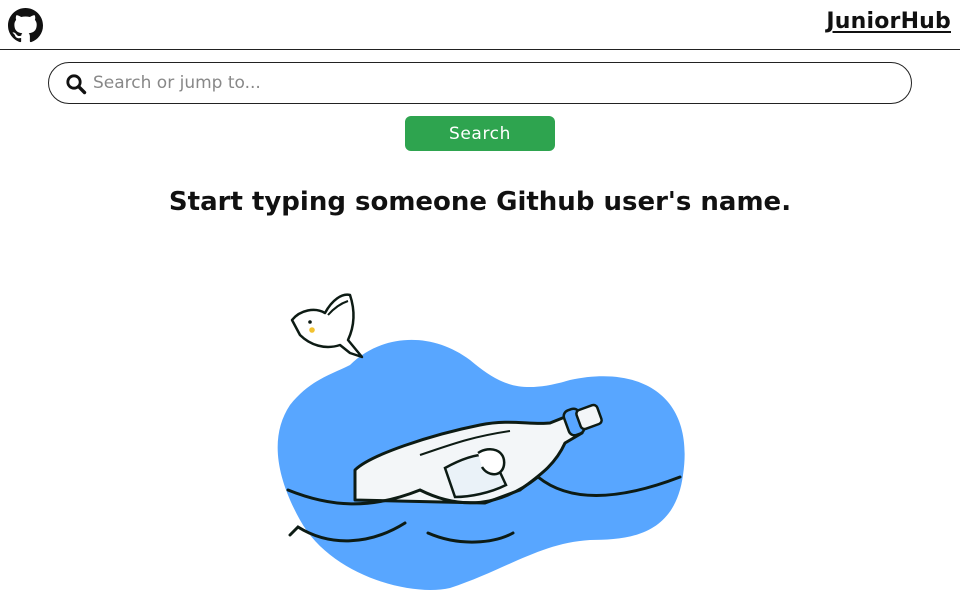 Image resolution: width=960 pixels, height=600 pixels. Describe the element at coordinates (480, 25) in the screenshot. I see `top-header: JuniorHub` at that location.